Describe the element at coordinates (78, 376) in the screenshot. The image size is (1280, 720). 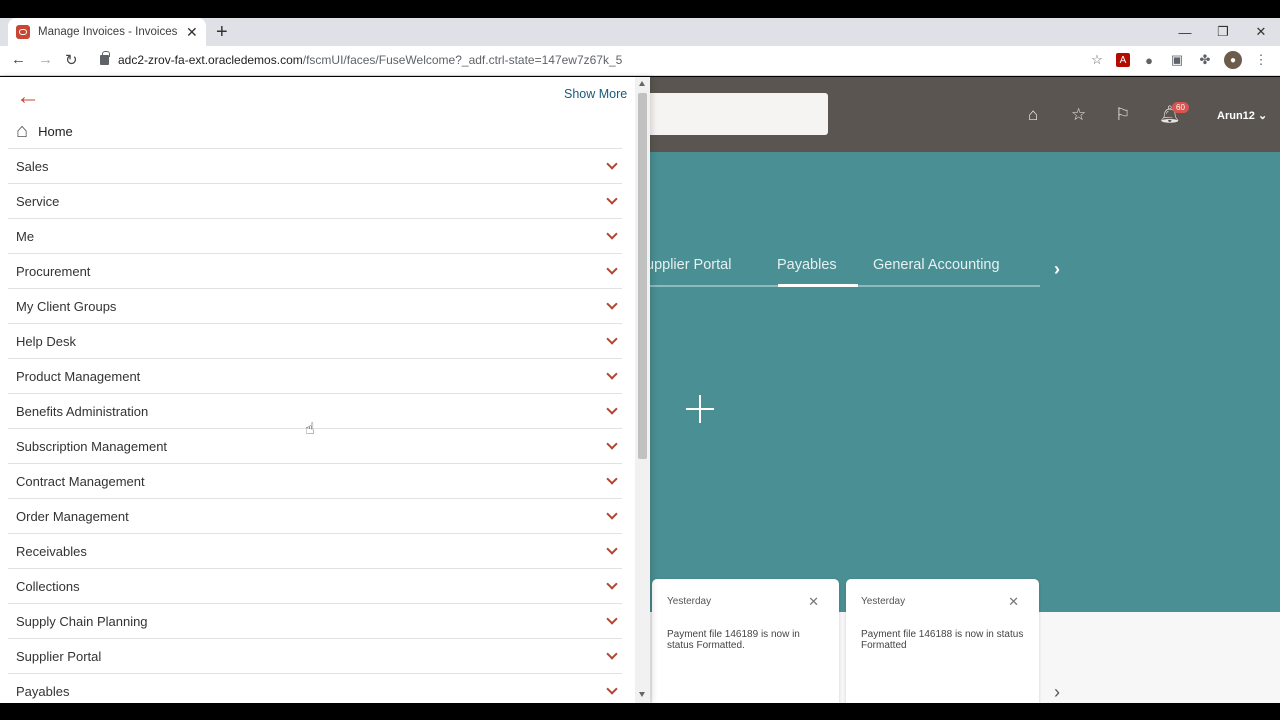
I see `navigator-item-label: Product Management` at that location.